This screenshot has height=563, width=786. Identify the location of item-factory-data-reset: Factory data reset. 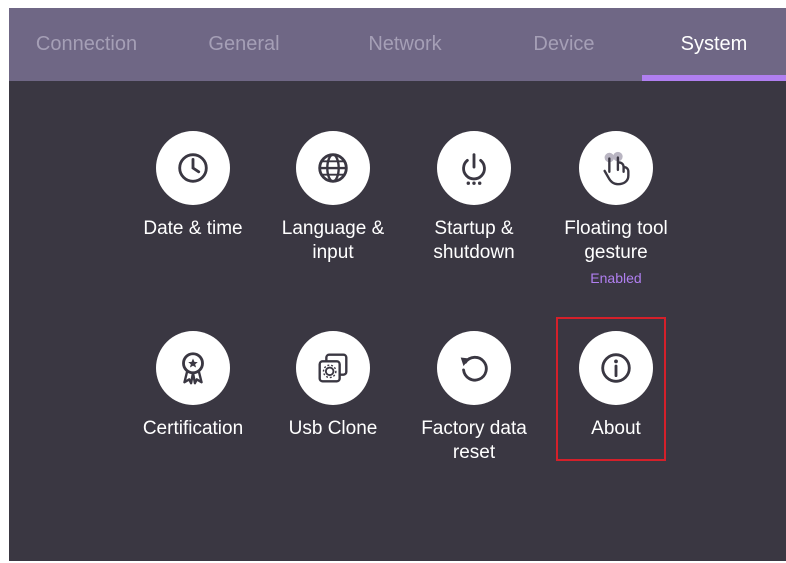
(474, 398).